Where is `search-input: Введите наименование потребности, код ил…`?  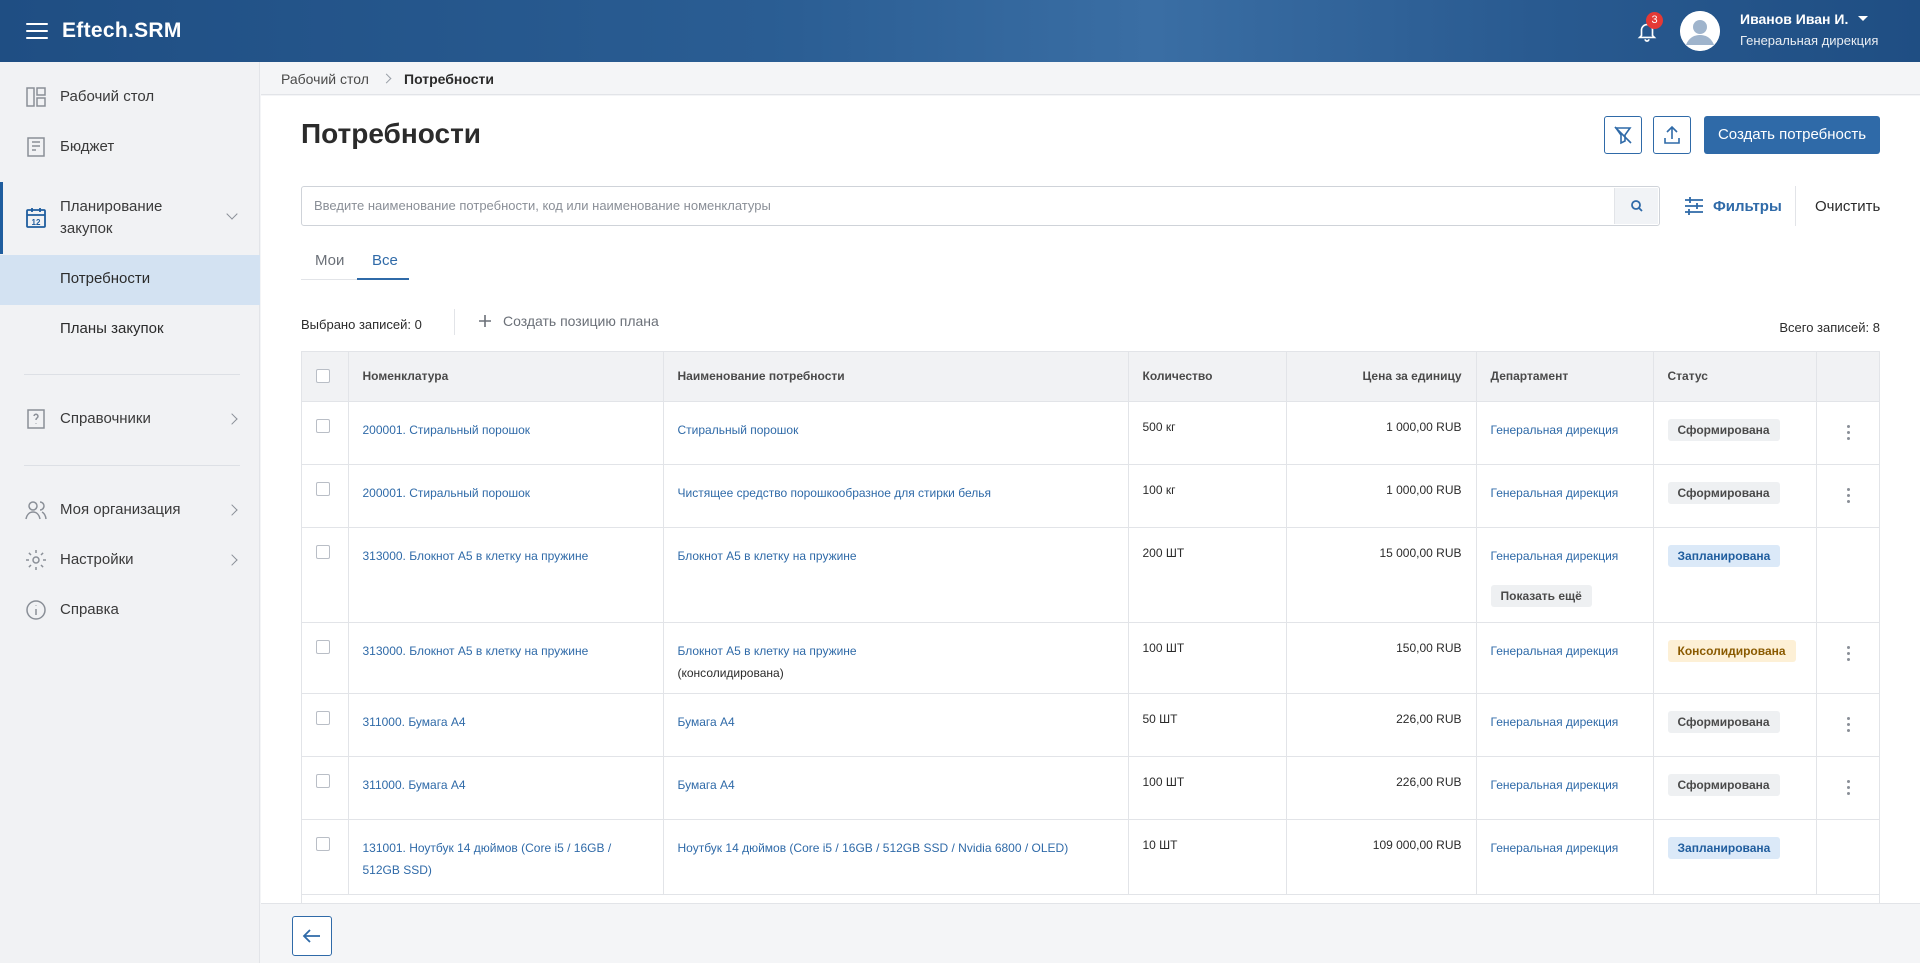
search-input: Введите наименование потребности, код ил… is located at coordinates (980, 206).